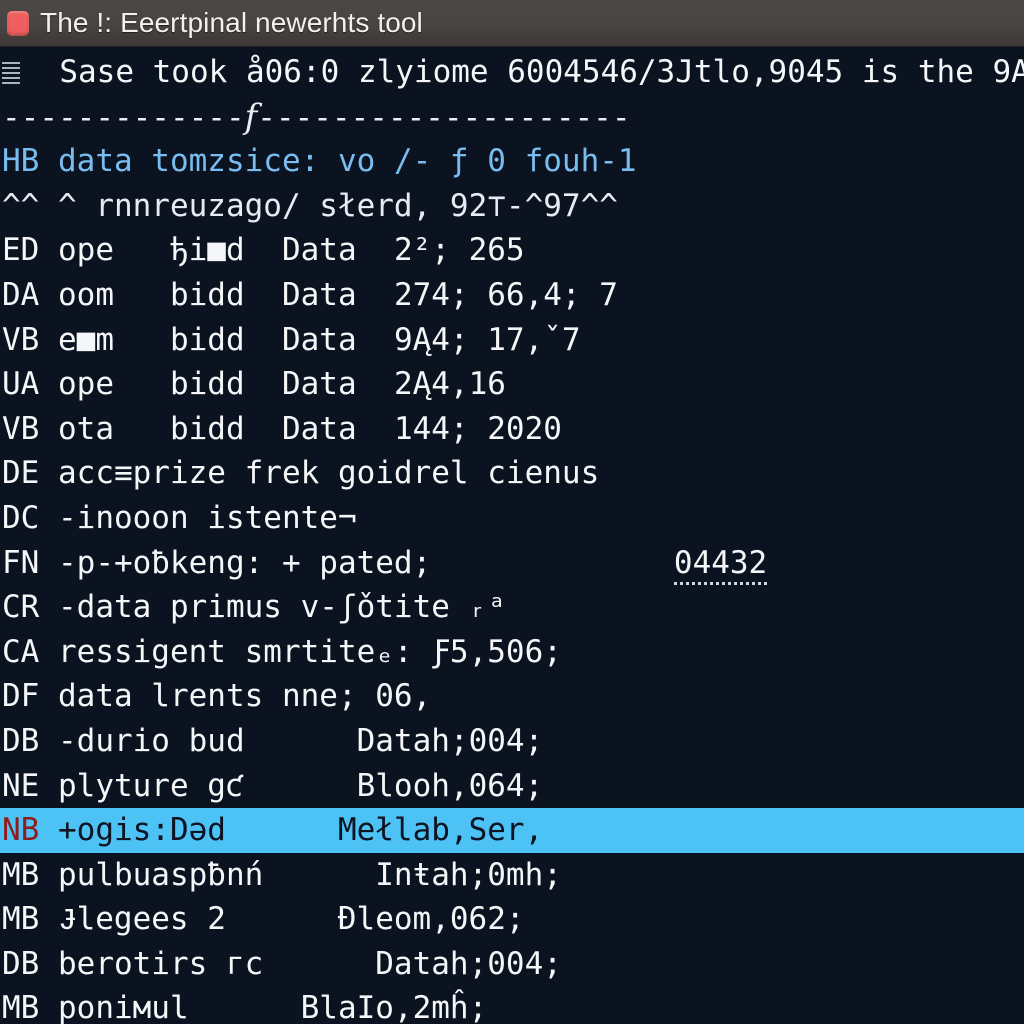  Describe the element at coordinates (216, 339) in the screenshot. I see `row-body: e■m bidd Data` at that location.